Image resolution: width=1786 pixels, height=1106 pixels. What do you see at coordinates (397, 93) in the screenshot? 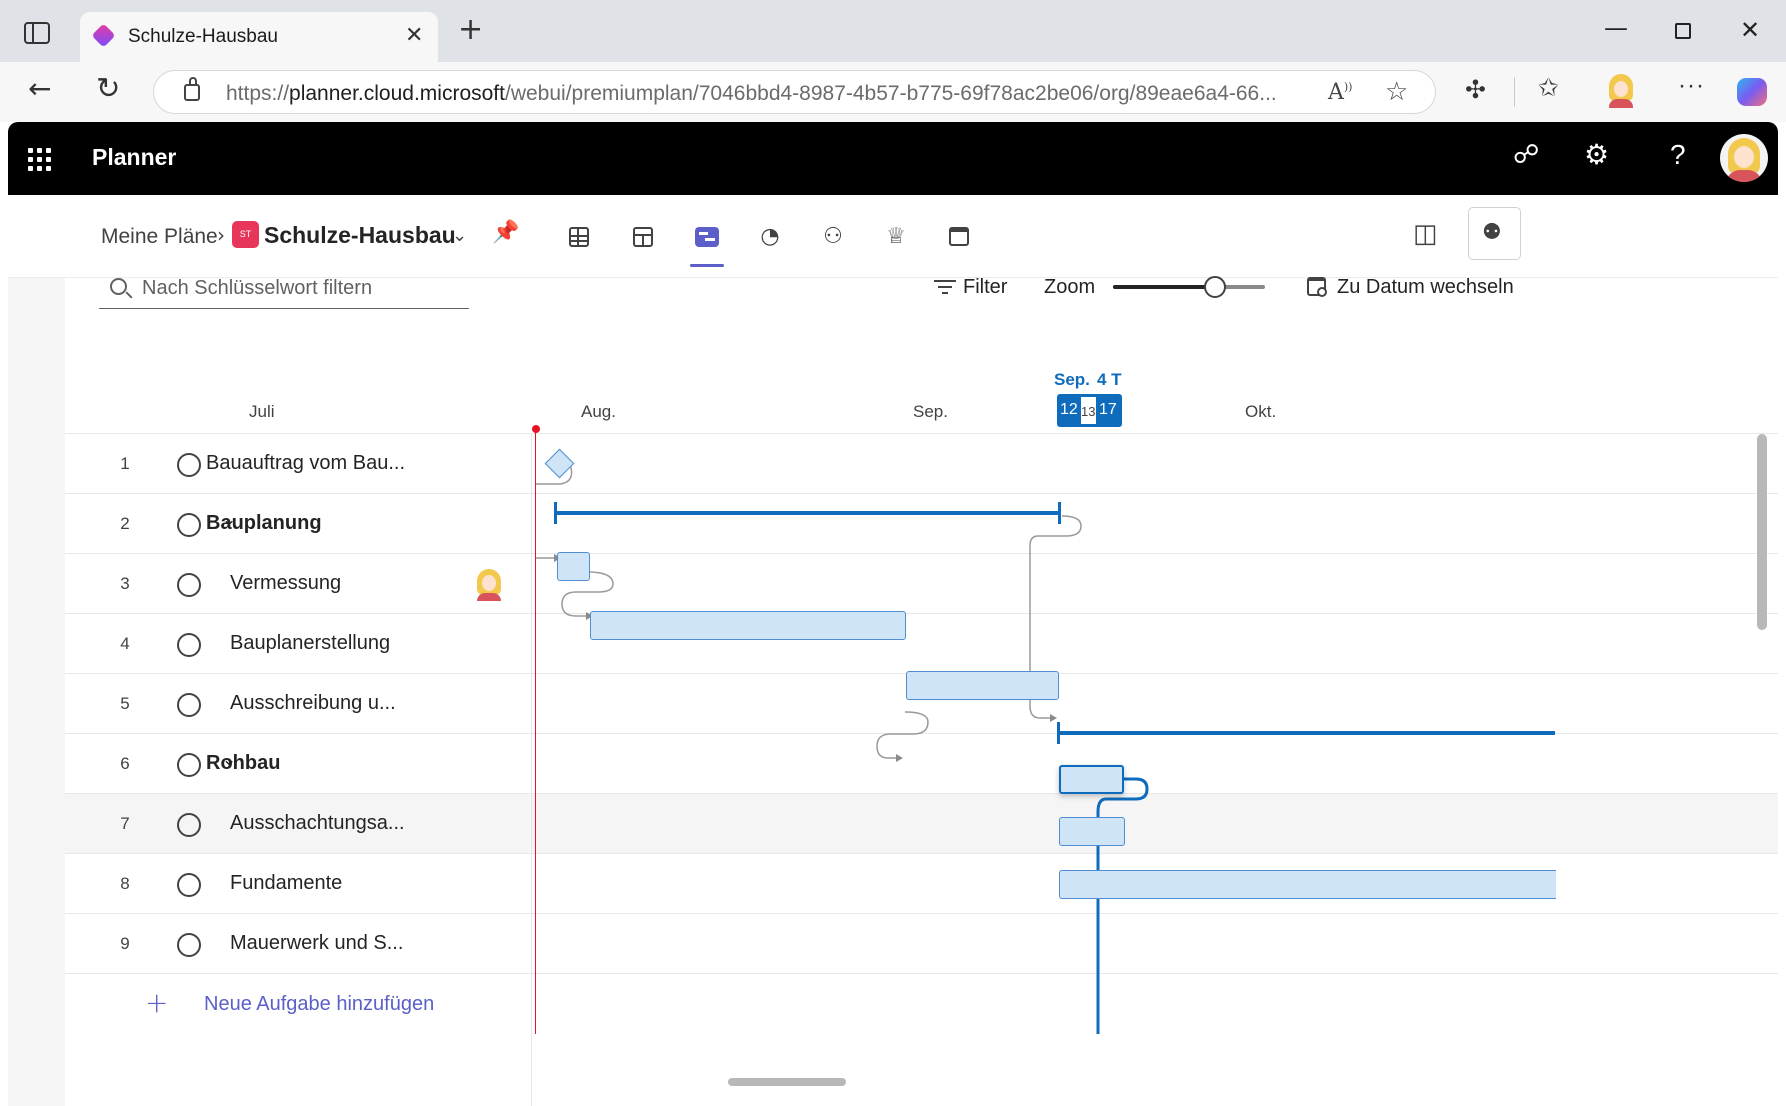
I see `url-host: planner.cloud.microsoft` at bounding box center [397, 93].